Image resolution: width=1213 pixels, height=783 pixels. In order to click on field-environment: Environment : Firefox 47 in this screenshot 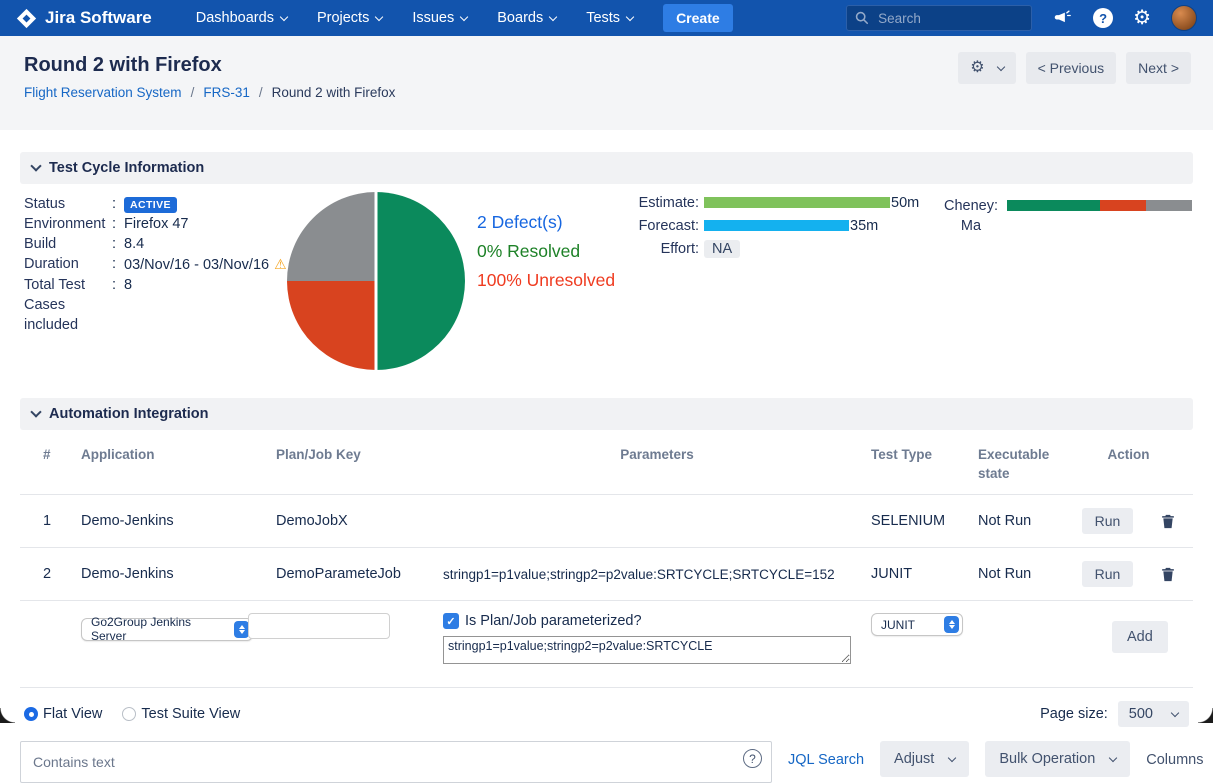, I will do `click(153, 224)`.